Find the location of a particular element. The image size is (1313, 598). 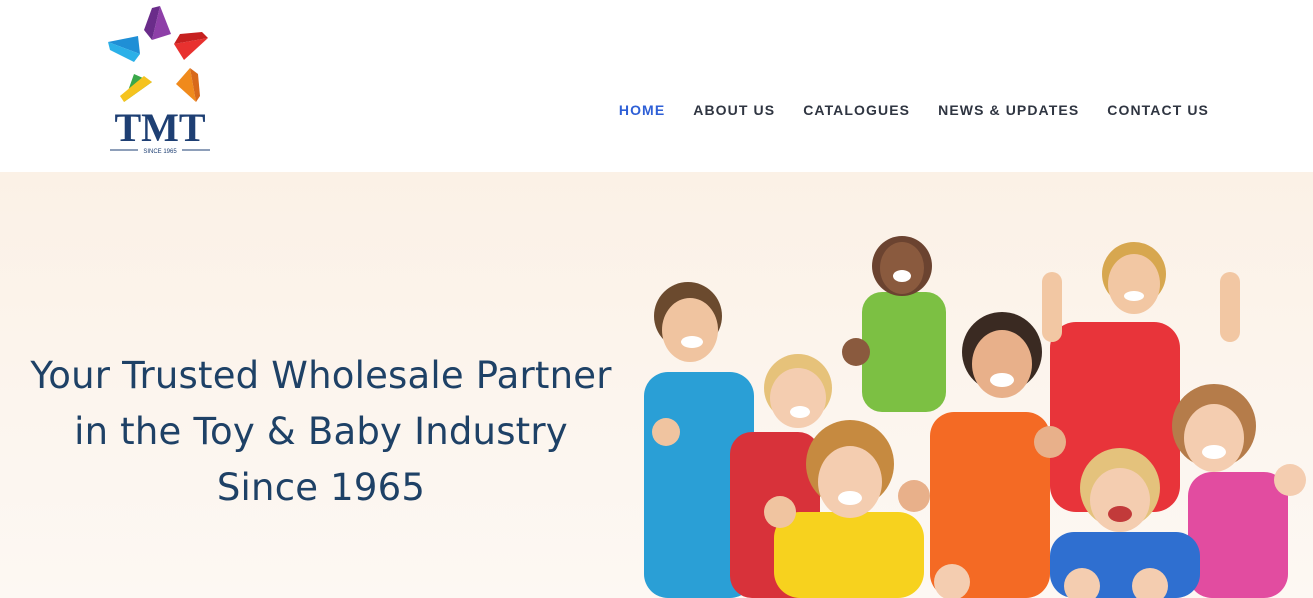

nav-contact-us: CONTACT US is located at coordinates (1158, 110).